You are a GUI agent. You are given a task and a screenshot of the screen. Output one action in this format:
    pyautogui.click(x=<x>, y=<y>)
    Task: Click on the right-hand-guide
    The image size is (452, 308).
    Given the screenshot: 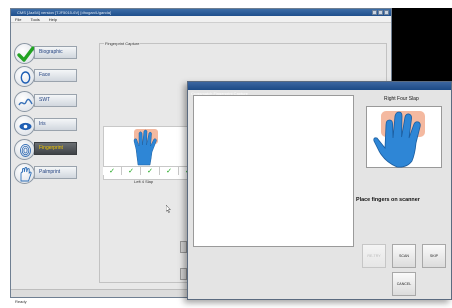 What is the action you would take?
    pyautogui.click(x=404, y=137)
    